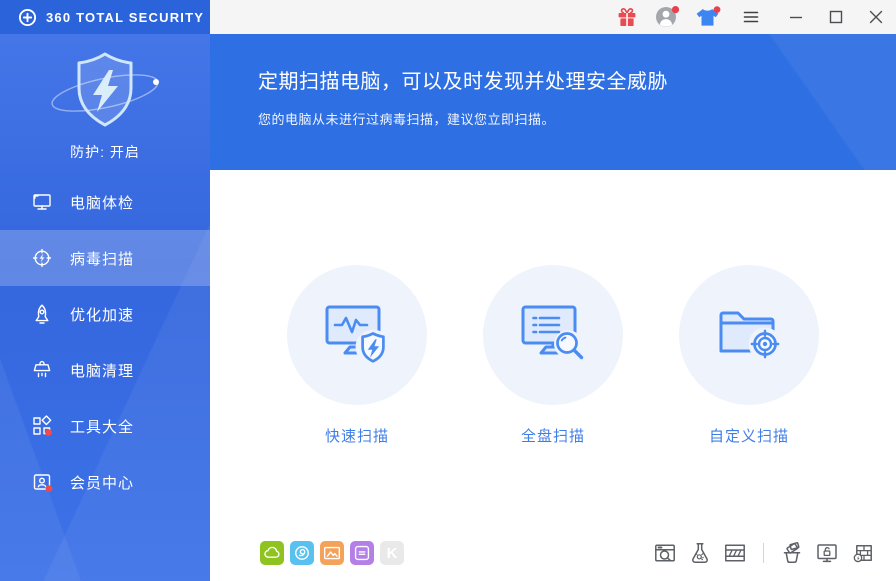 This screenshot has width=896, height=581. Describe the element at coordinates (796, 17) in the screenshot. I see `minimize-button` at that location.